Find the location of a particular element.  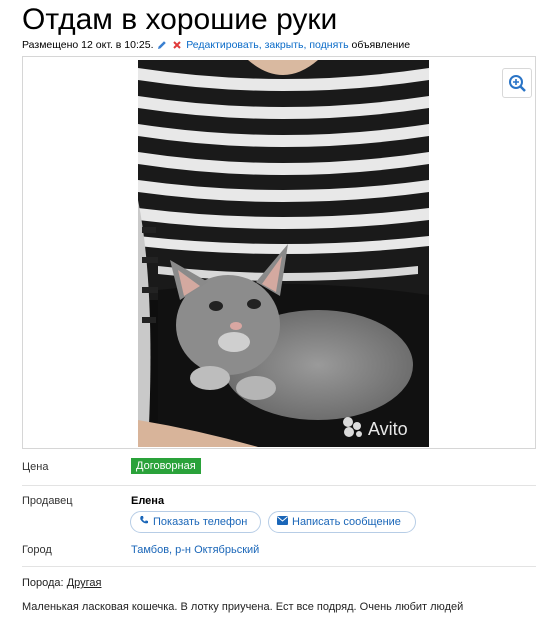

zoom-in-icon is located at coordinates (517, 83).